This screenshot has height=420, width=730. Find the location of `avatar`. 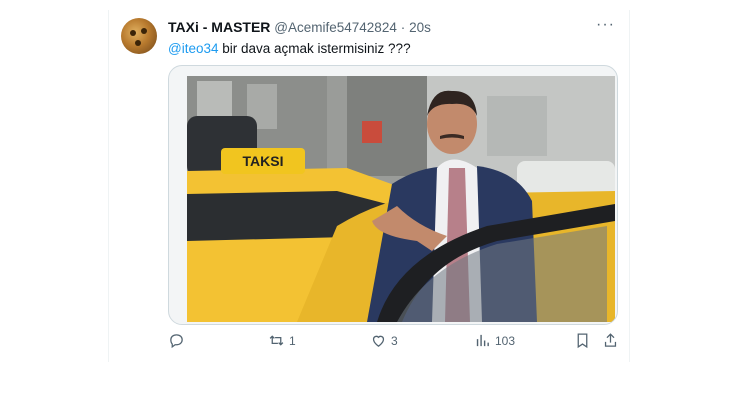

avatar is located at coordinates (139, 36).